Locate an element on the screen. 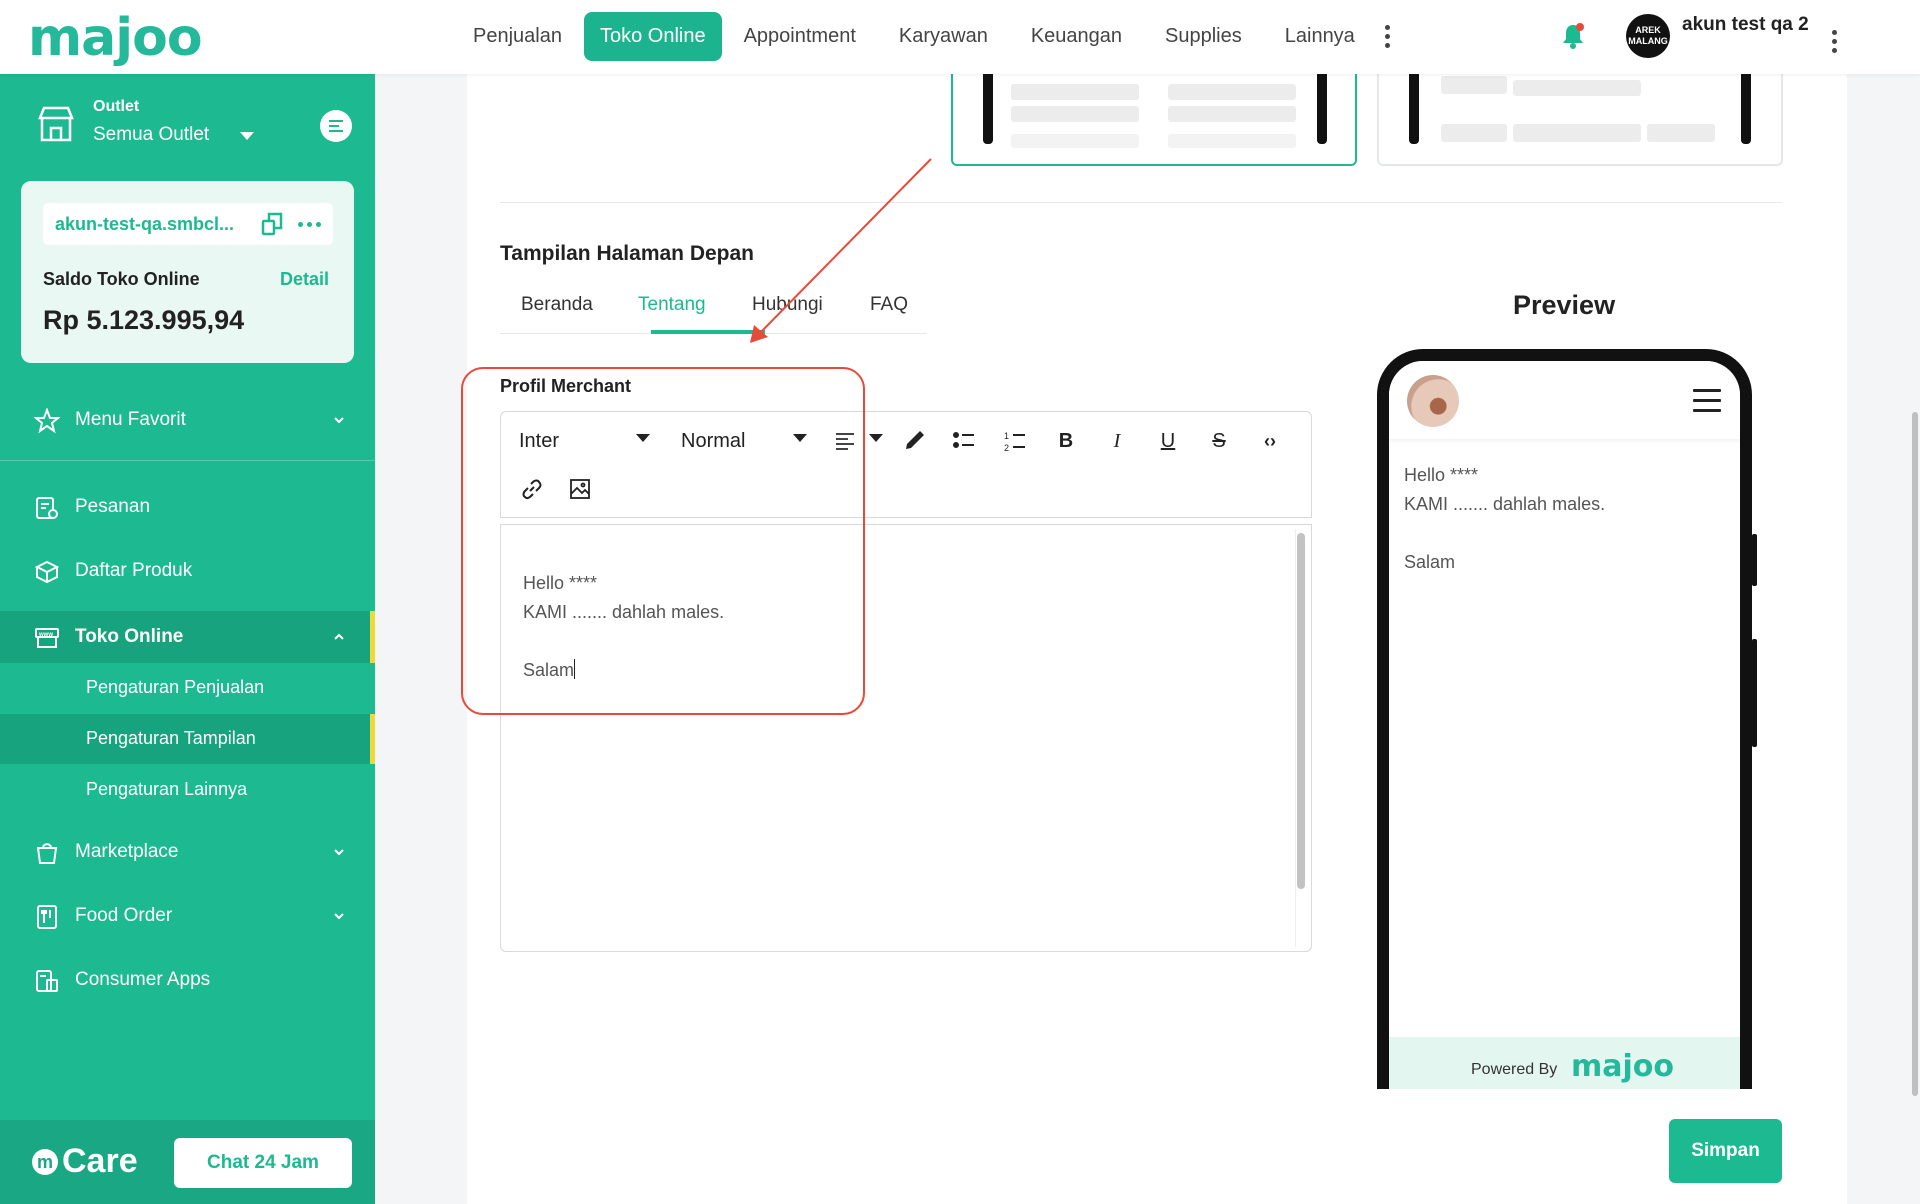 The width and height of the screenshot is (1920, 1204). field-label: Profil Merchant is located at coordinates (566, 386).